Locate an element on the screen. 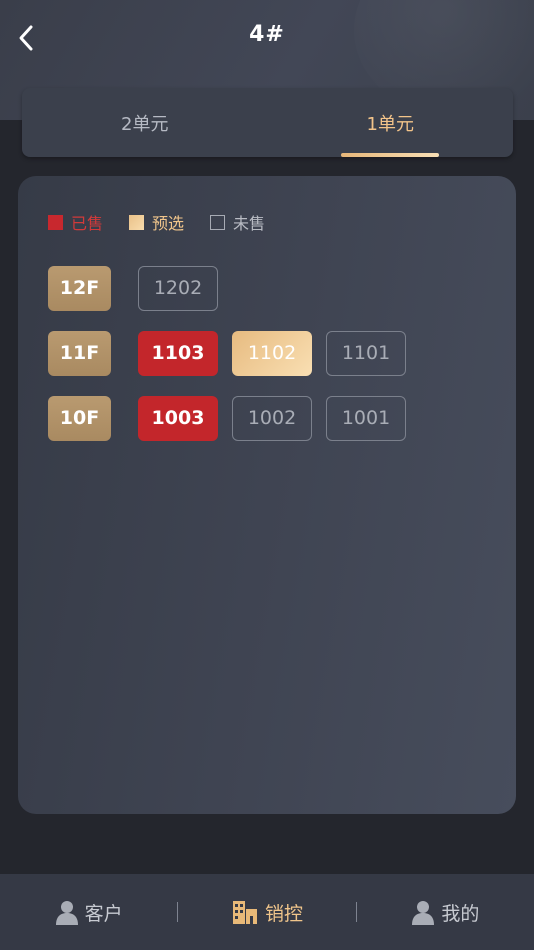  unit-tabs: 2单元 1单元 is located at coordinates (267, 122).